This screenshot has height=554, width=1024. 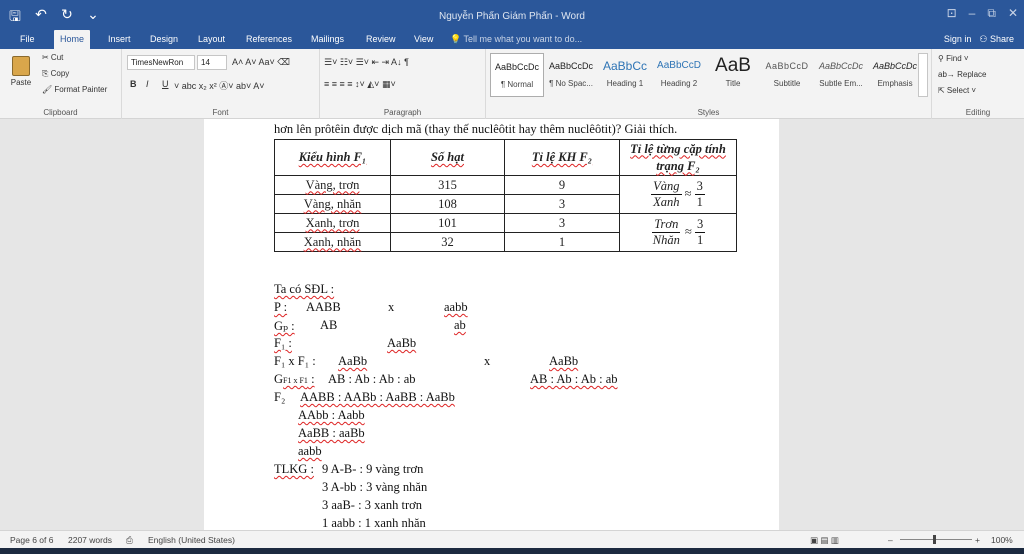 What do you see at coordinates (678, 157) in the screenshot?
I see `table-header: Tỉ lệ từng cặp tính trạng F₂` at bounding box center [678, 157].